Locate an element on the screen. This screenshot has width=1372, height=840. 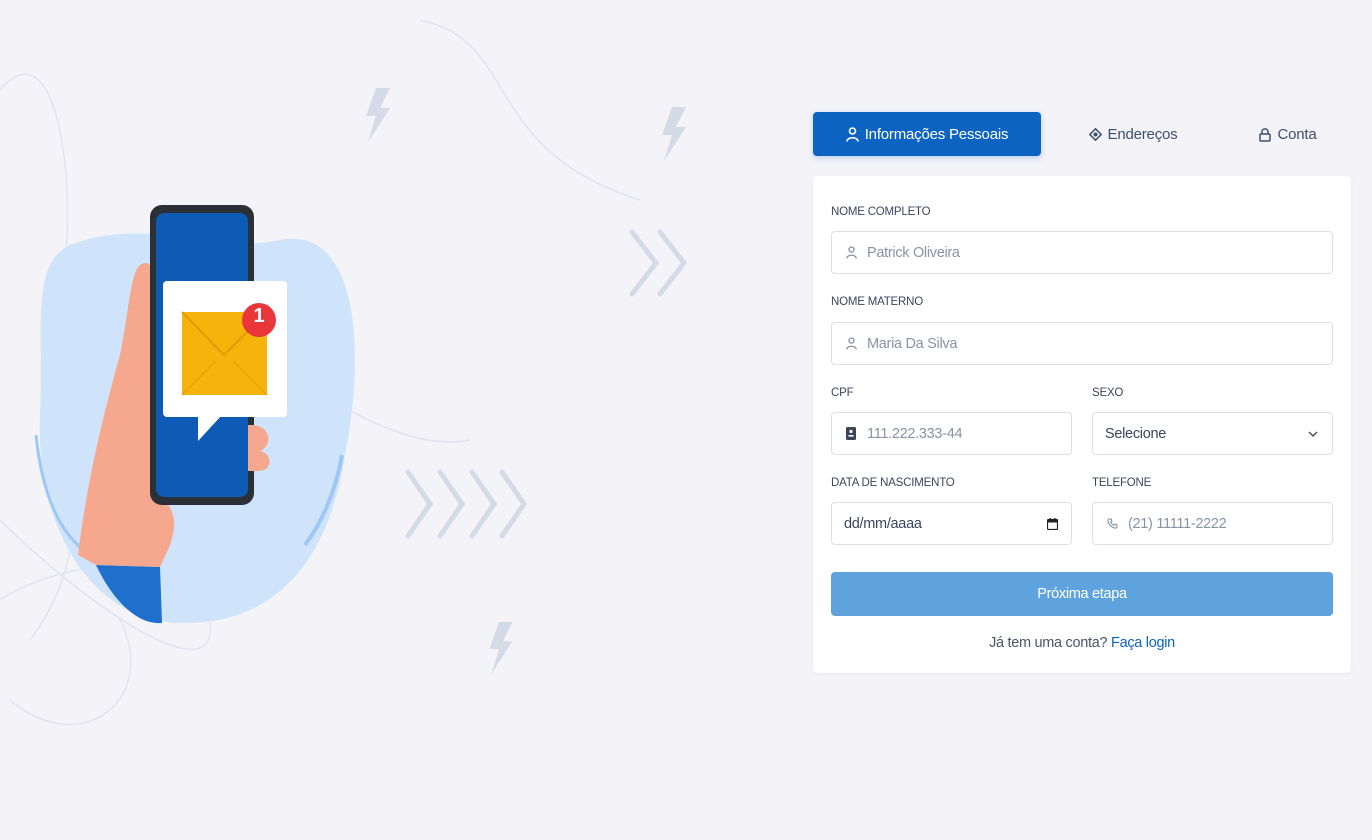
cpf-field is located at coordinates (951, 433).